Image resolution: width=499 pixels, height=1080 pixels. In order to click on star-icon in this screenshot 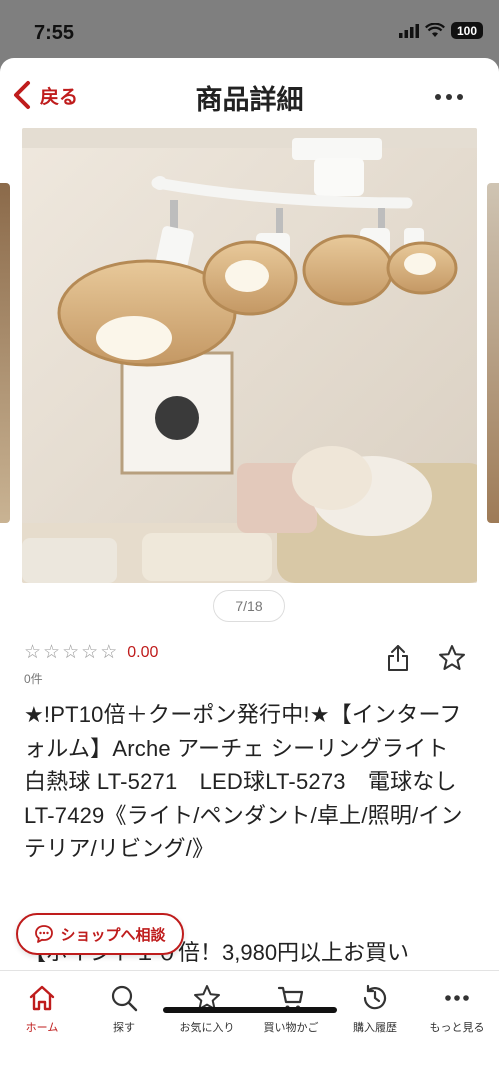, I will do `click(452, 657)`.